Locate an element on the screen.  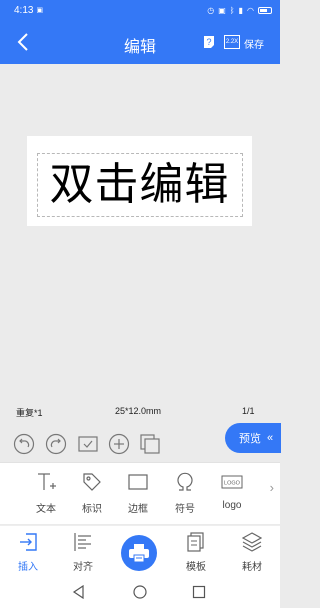
more-tools-arrow: › is located at coordinates (272, 487).